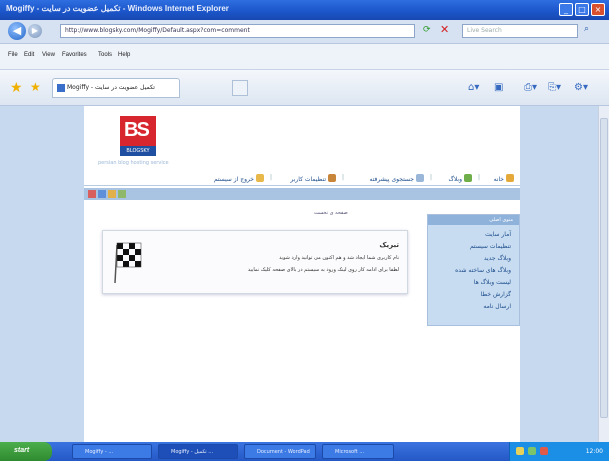 This screenshot has width=609, height=461. What do you see at coordinates (304, 57) in the screenshot?
I see `menu-bar: File Edit View Favorites Tools Help` at bounding box center [304, 57].